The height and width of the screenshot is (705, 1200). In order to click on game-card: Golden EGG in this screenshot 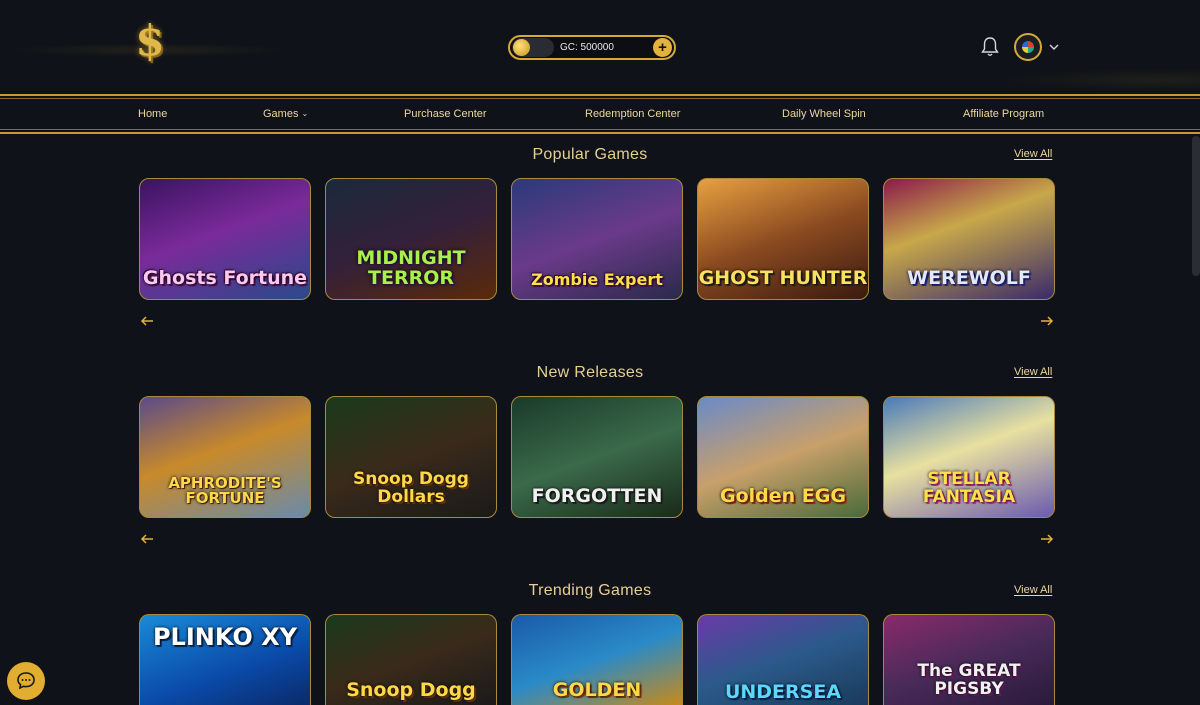, I will do `click(783, 457)`.